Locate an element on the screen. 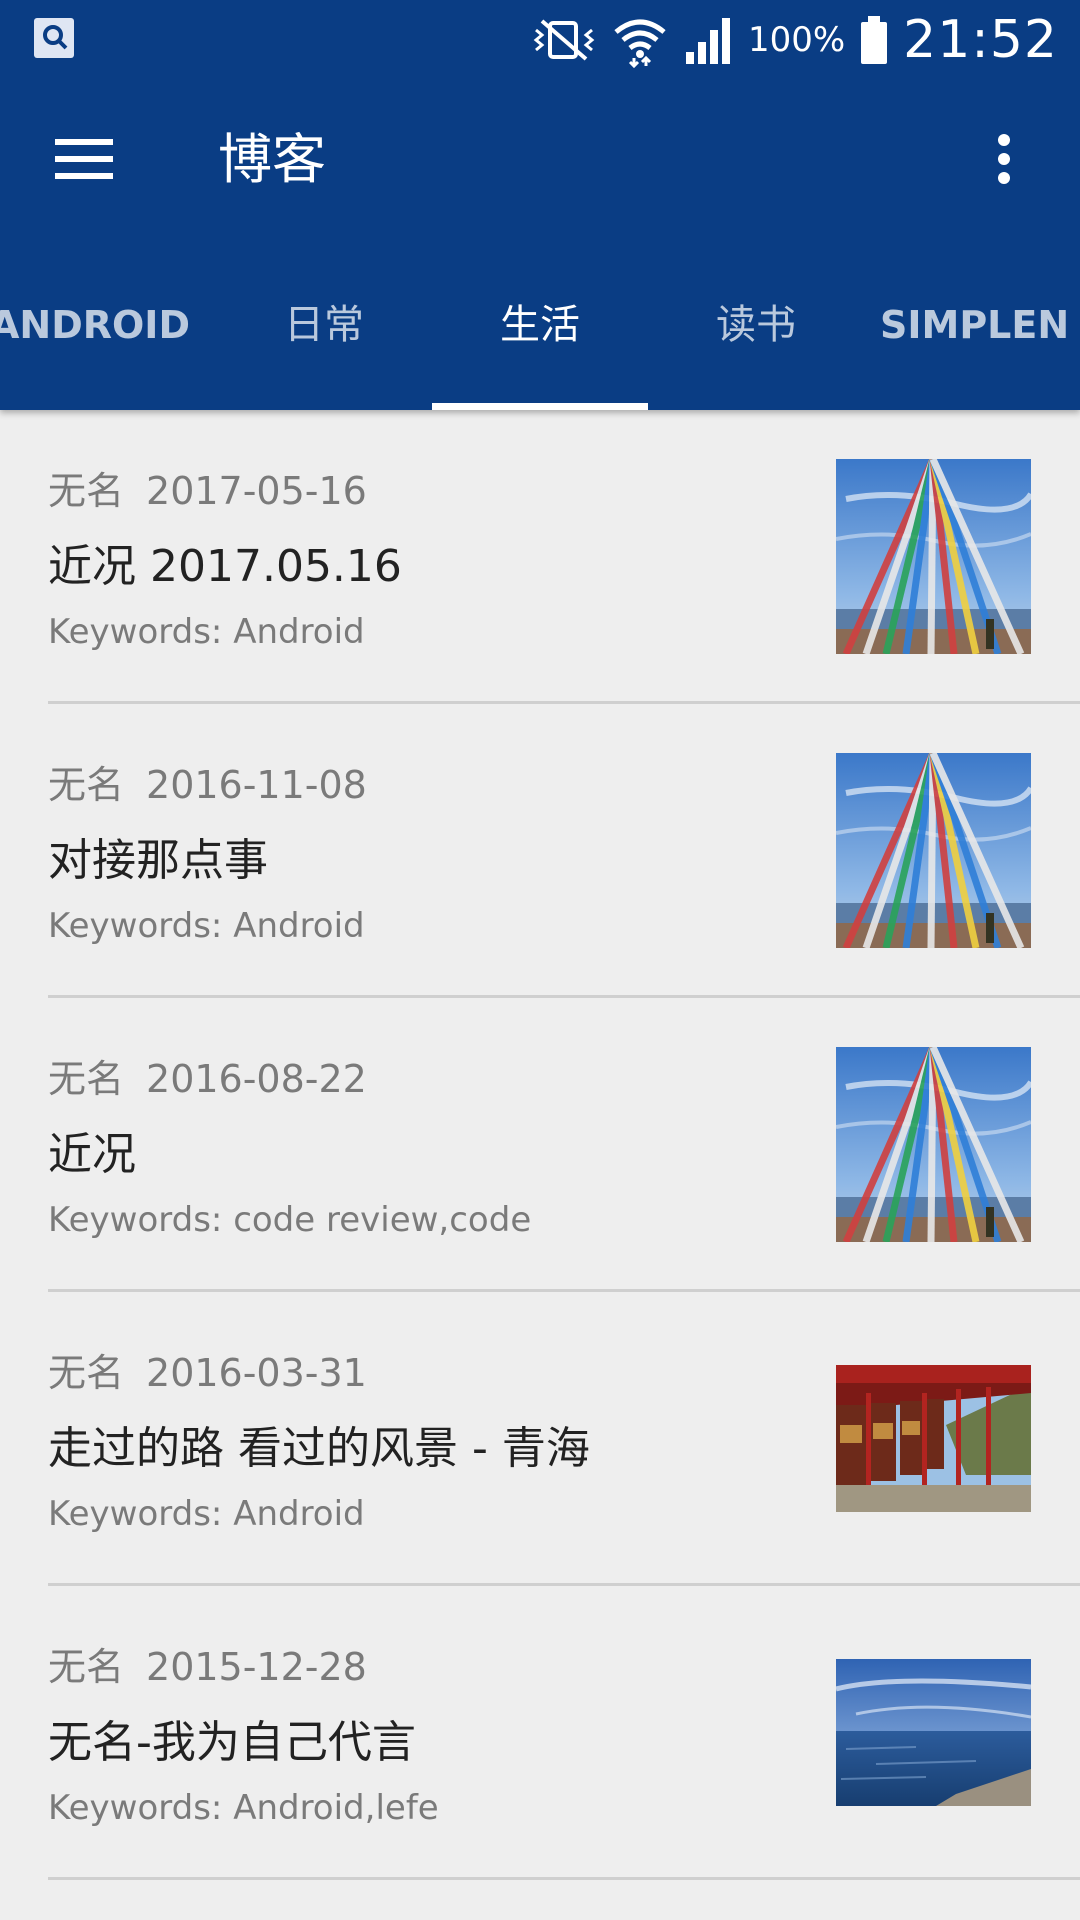  post-meta: 无名 2016-03-31 is located at coordinates (207, 1369).